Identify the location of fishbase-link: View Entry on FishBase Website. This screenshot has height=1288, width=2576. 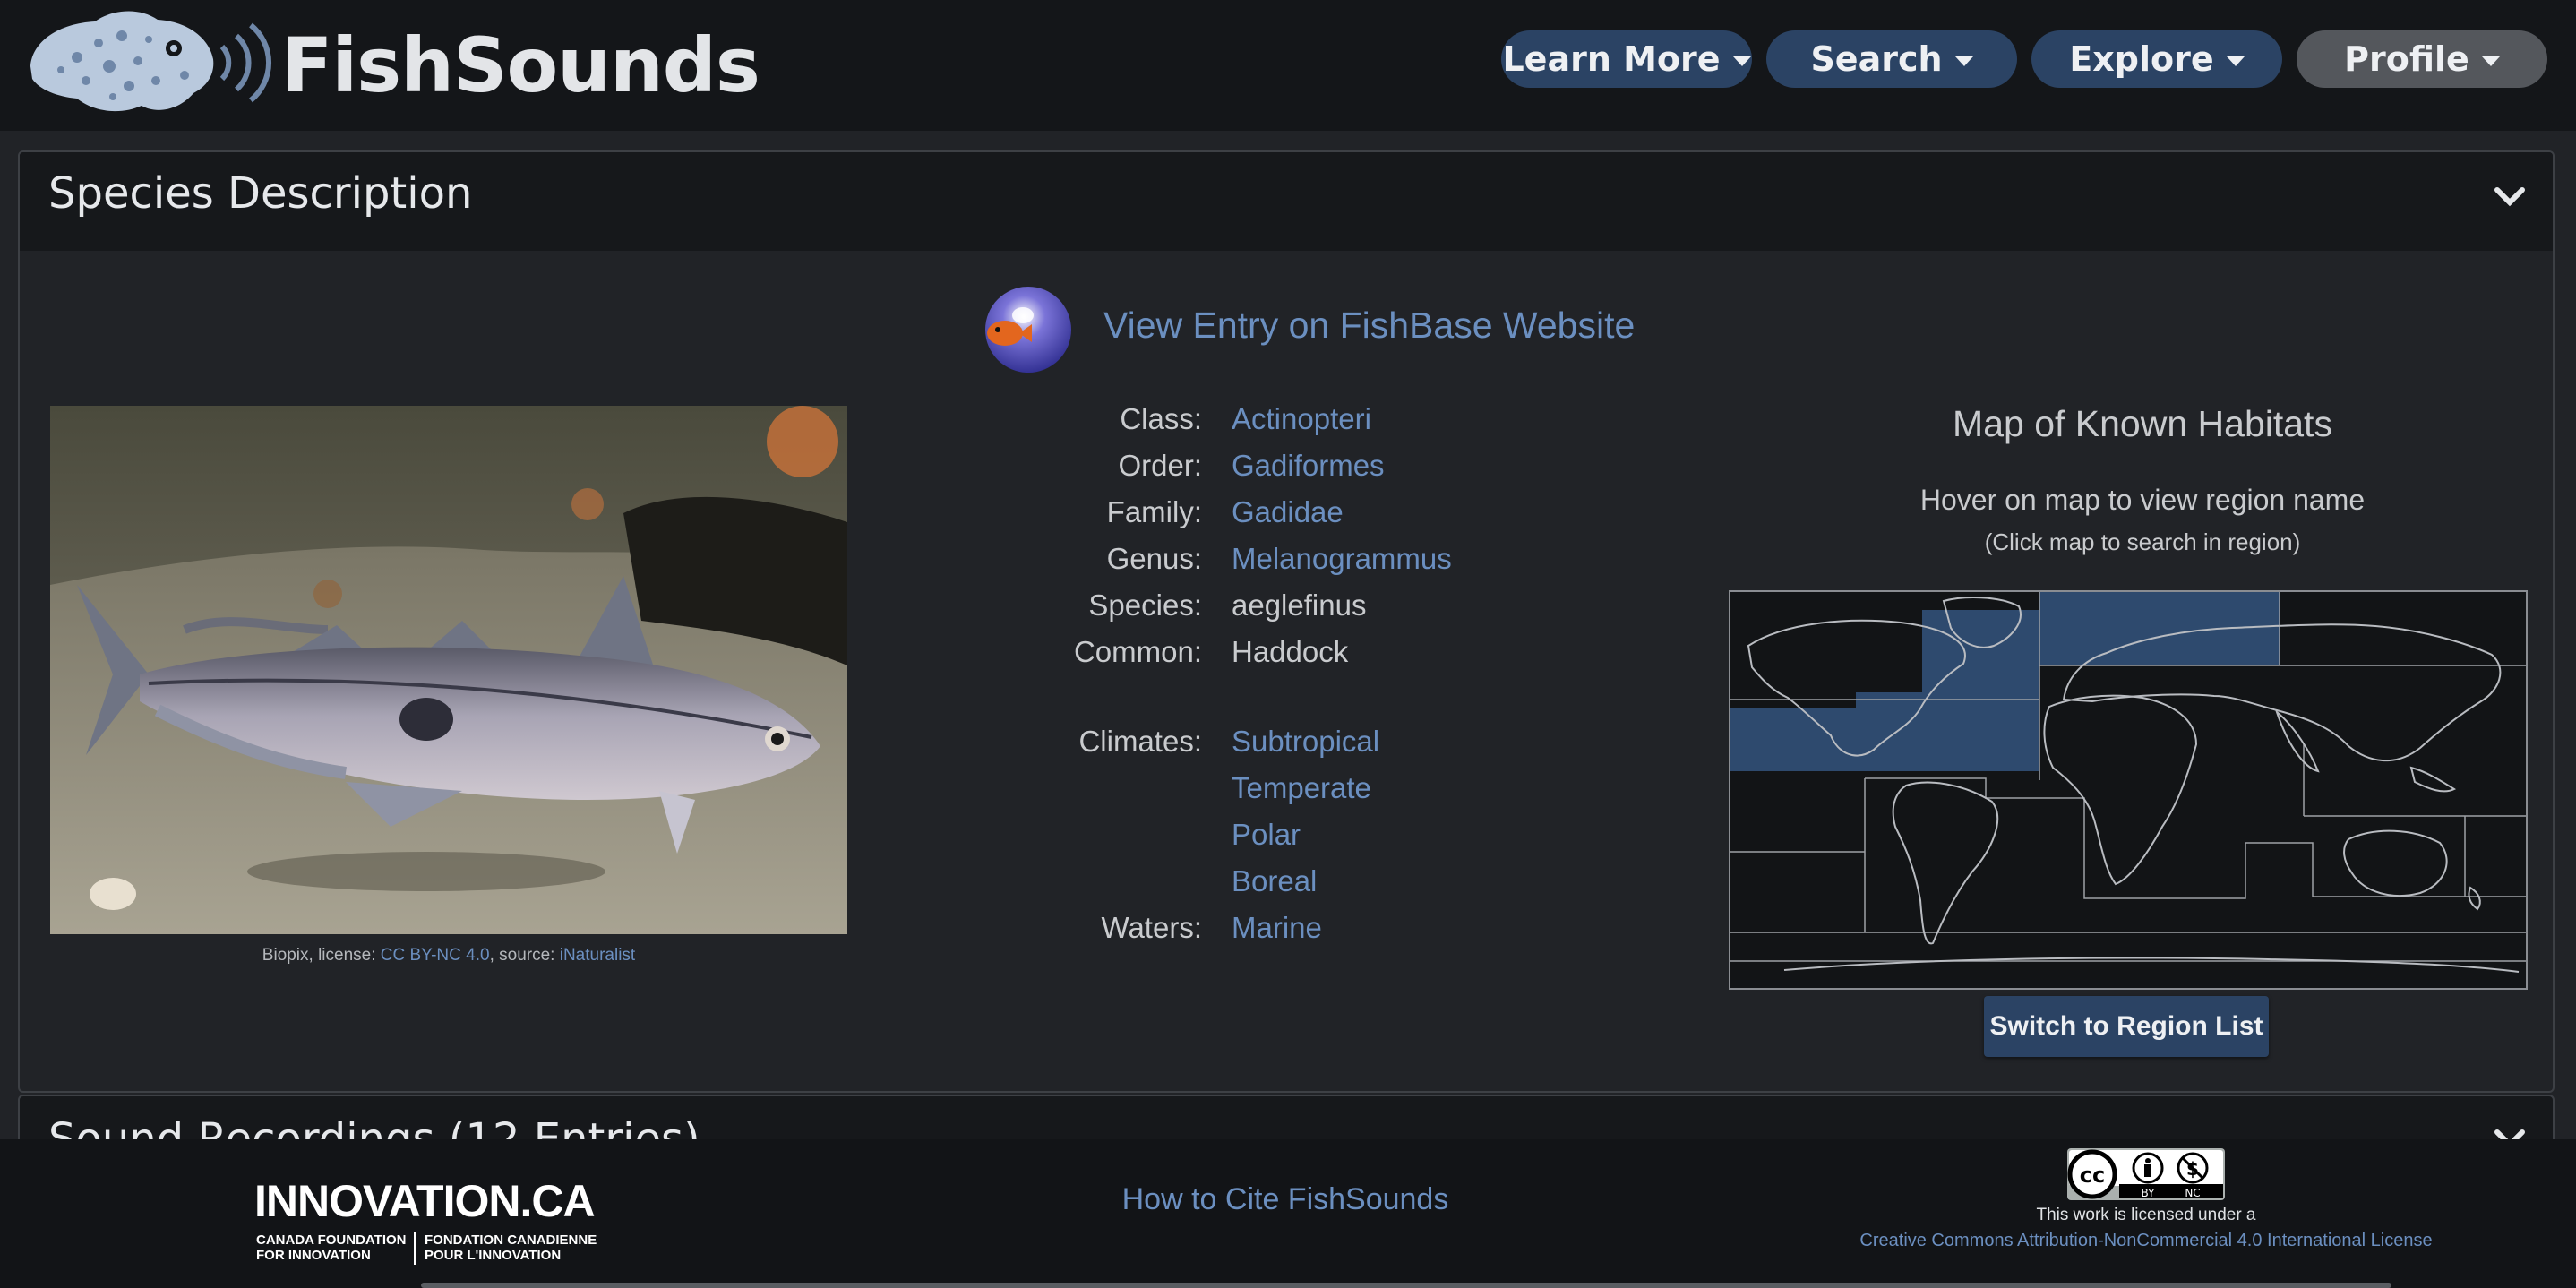
(1307, 327).